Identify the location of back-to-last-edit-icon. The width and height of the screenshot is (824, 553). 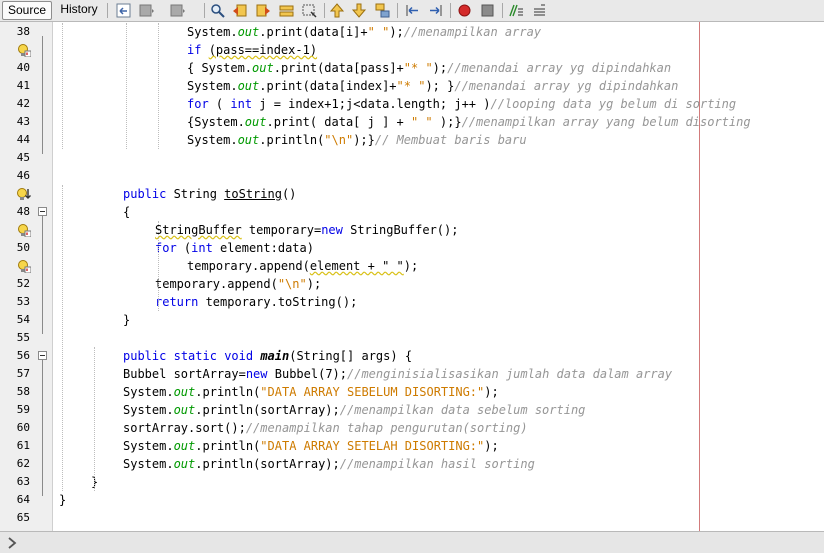
(123, 10).